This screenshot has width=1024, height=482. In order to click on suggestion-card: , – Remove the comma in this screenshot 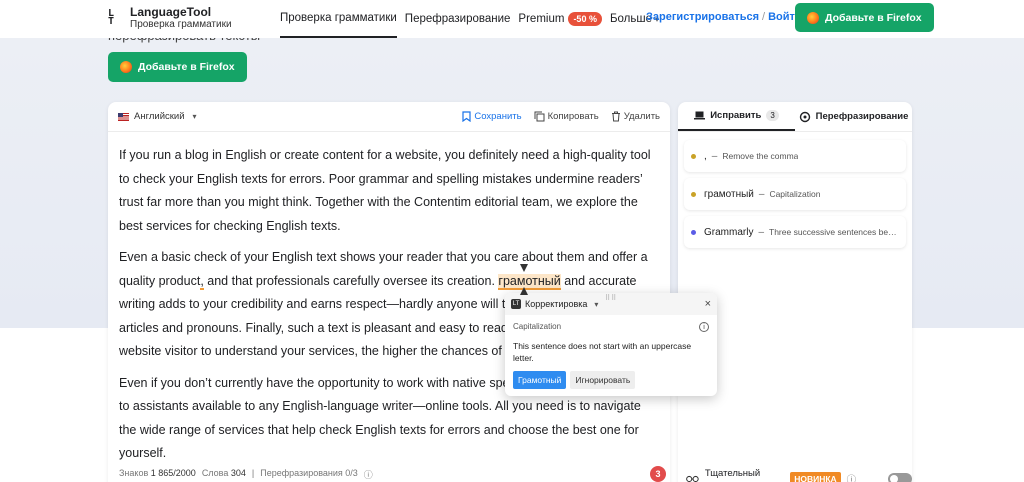, I will do `click(795, 156)`.